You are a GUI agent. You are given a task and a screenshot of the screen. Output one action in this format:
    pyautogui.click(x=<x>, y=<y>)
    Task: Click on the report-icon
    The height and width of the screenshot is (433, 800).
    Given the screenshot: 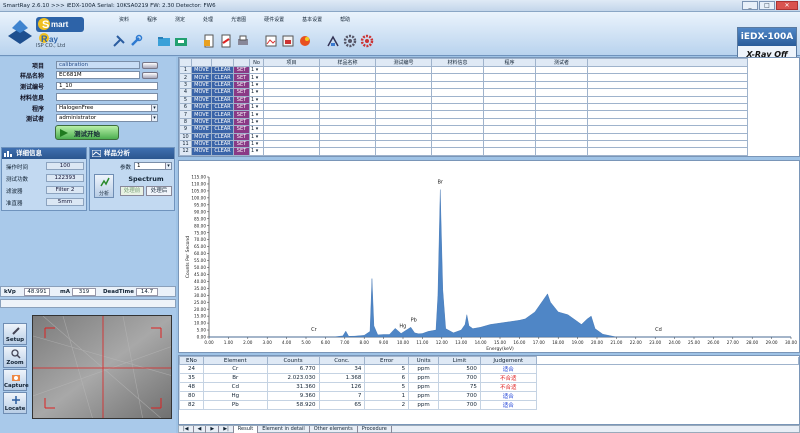 What is the action you would take?
    pyautogui.click(x=209, y=41)
    